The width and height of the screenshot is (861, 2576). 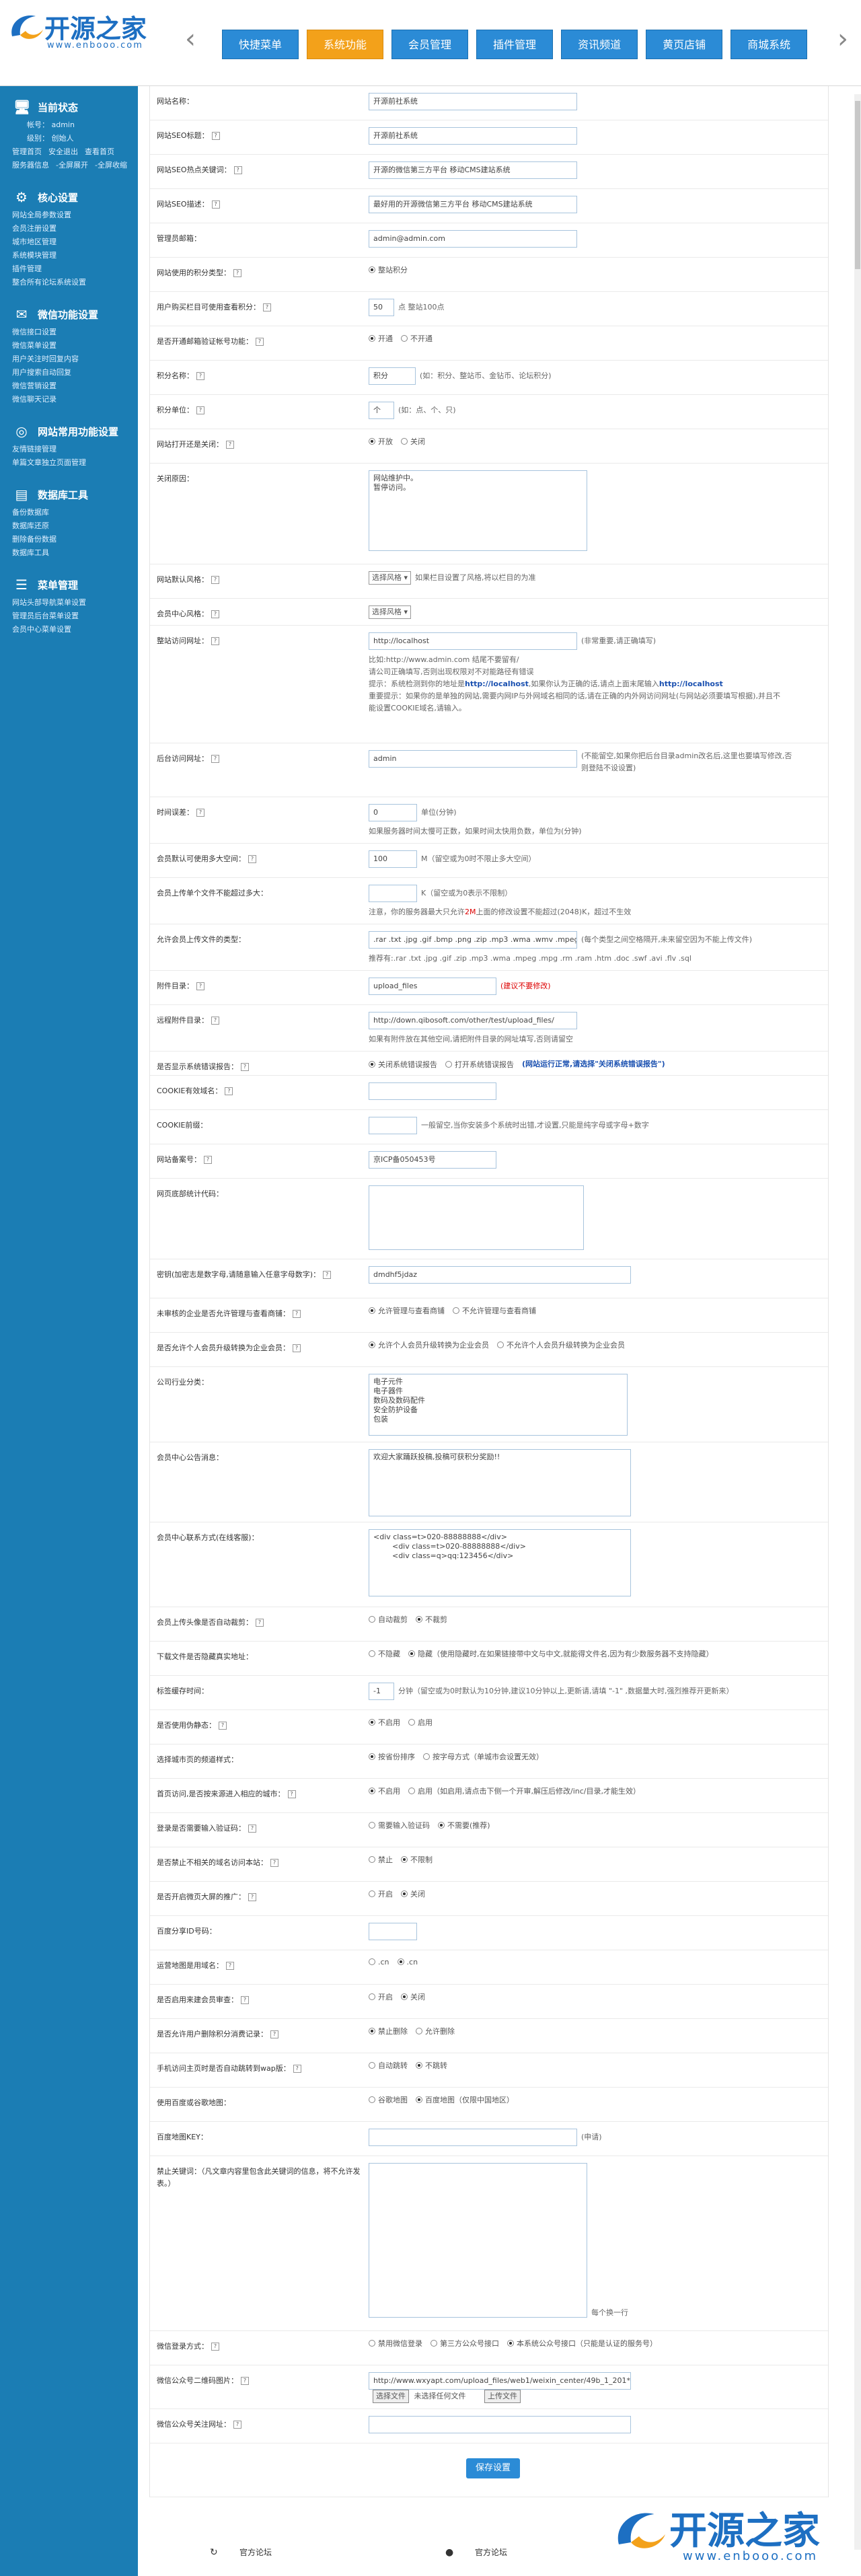 What do you see at coordinates (390, 578) in the screenshot?
I see `default-style-select: 选择风格 ▾` at bounding box center [390, 578].